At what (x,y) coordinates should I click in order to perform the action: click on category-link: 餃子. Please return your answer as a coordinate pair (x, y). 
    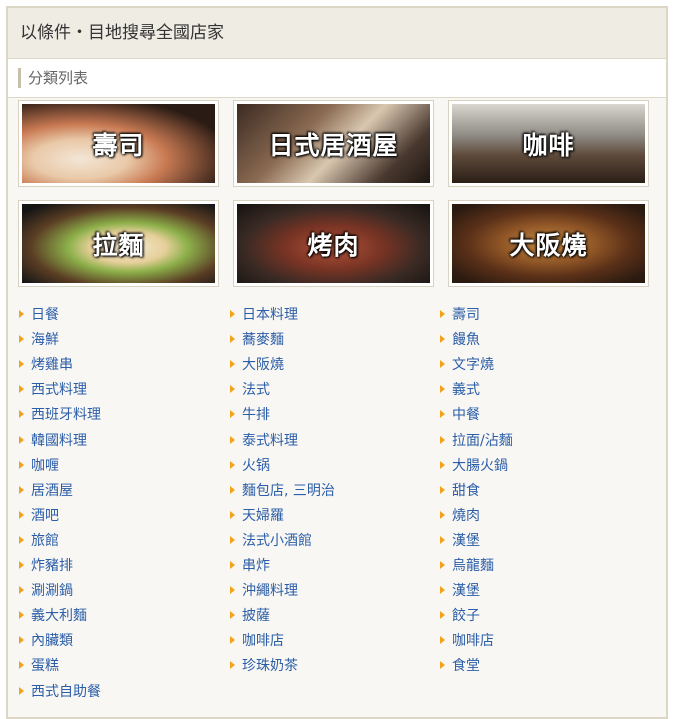
    Looking at the image, I should click on (460, 616).